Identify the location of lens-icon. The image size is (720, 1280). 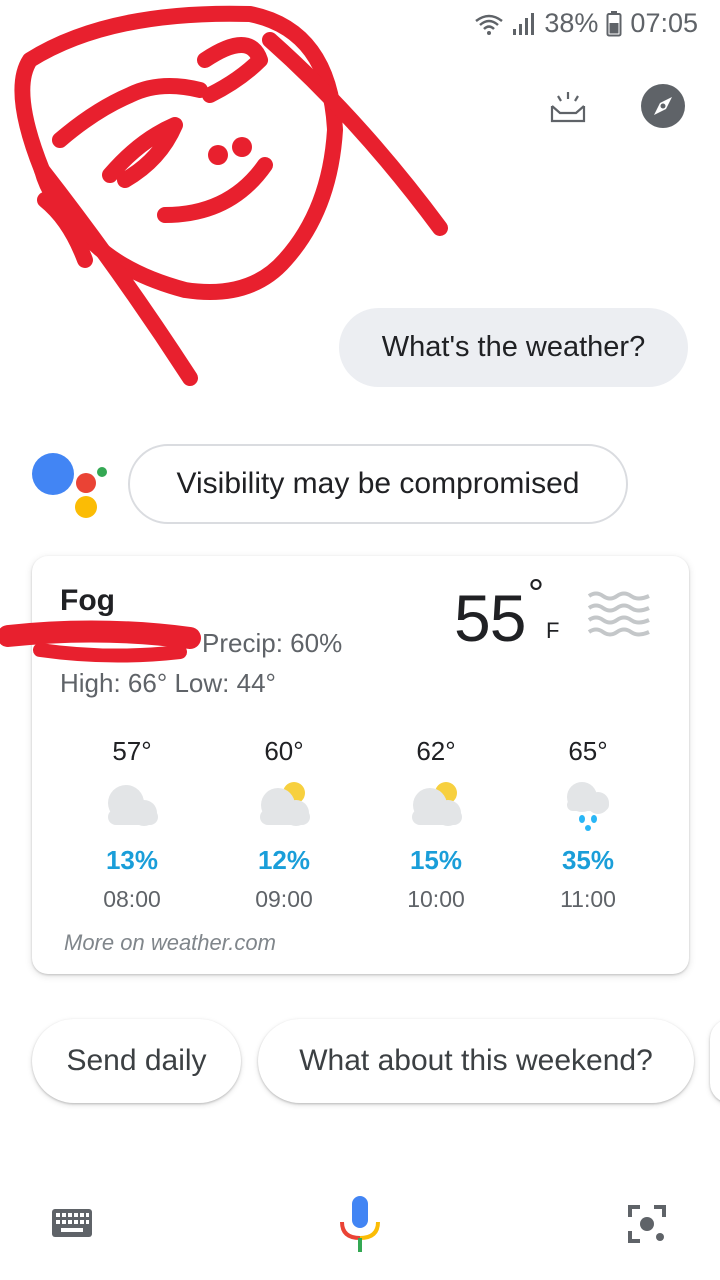
(647, 1224).